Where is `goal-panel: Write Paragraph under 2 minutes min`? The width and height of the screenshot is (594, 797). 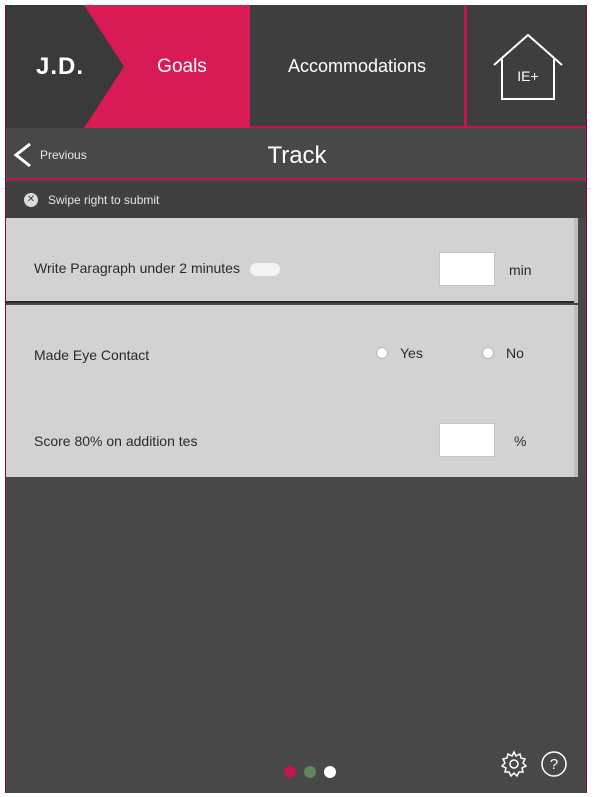
goal-panel: Write Paragraph under 2 minutes min is located at coordinates (290, 260).